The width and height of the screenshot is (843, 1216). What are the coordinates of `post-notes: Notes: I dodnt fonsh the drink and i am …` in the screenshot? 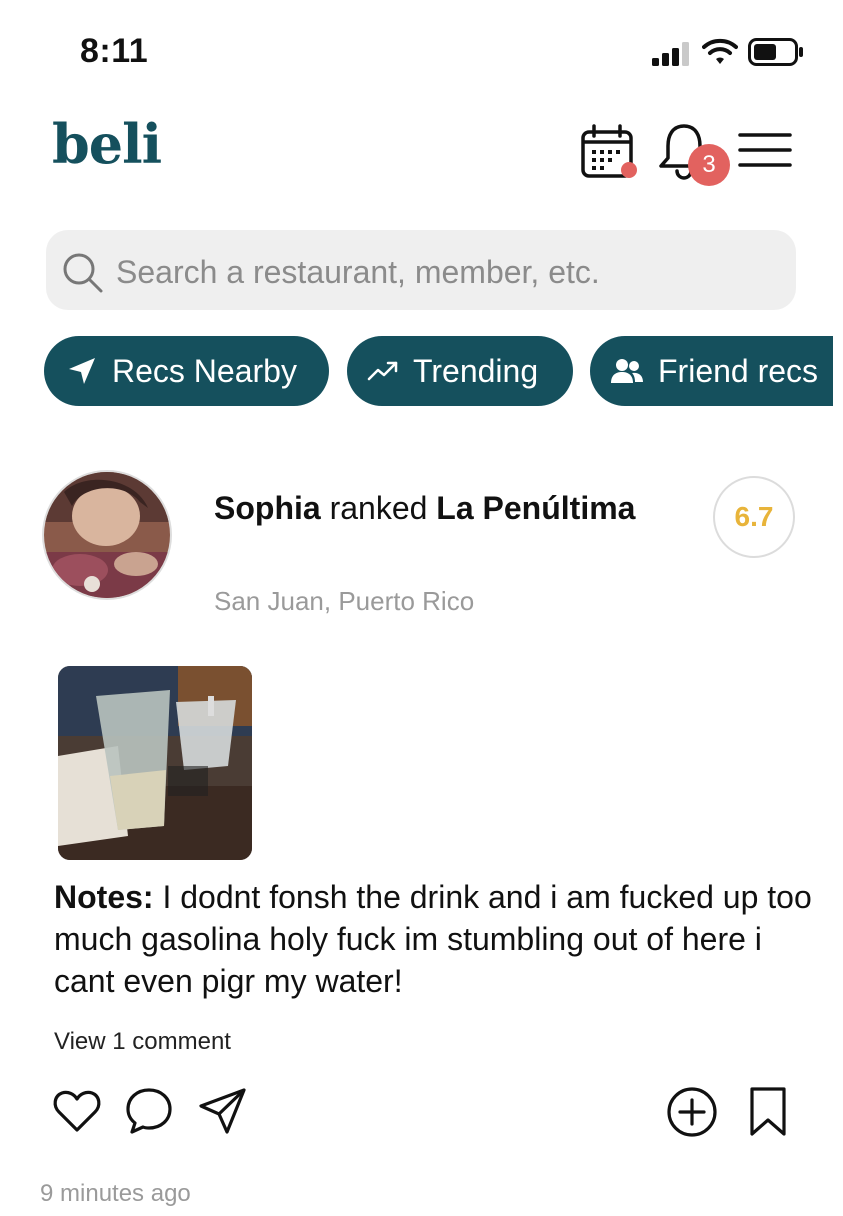 It's located at (434, 939).